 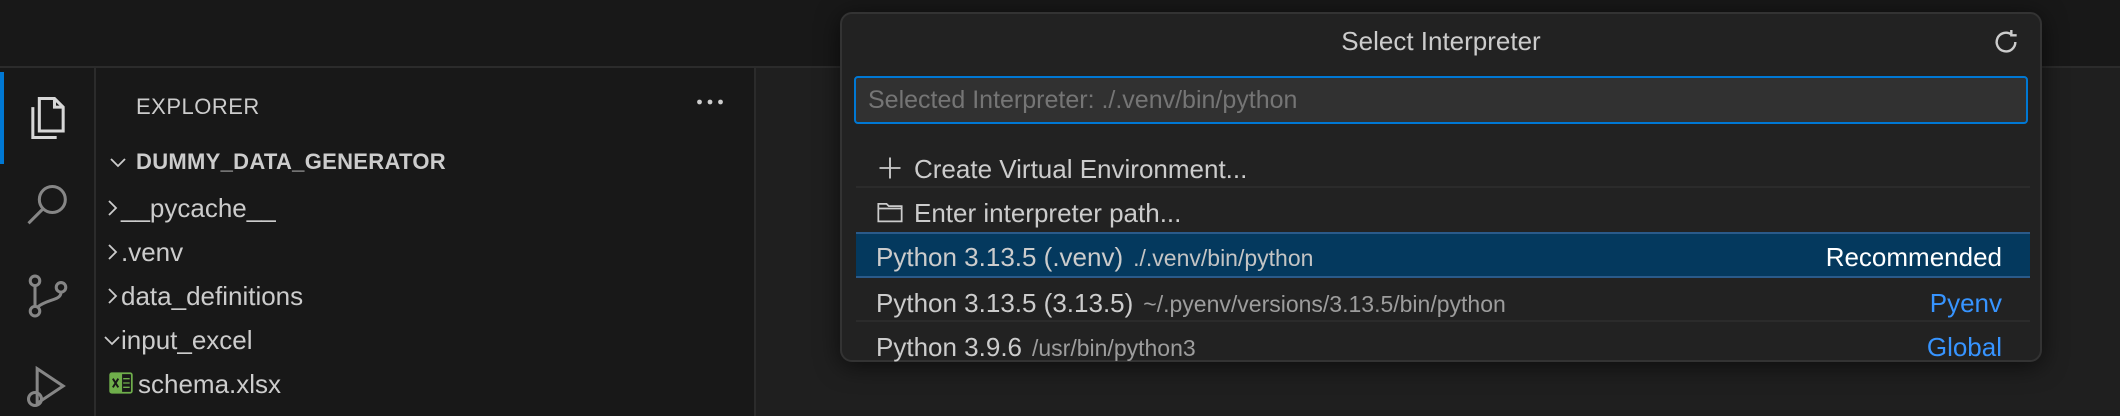 What do you see at coordinates (118, 163) in the screenshot?
I see `chevron-down-icon` at bounding box center [118, 163].